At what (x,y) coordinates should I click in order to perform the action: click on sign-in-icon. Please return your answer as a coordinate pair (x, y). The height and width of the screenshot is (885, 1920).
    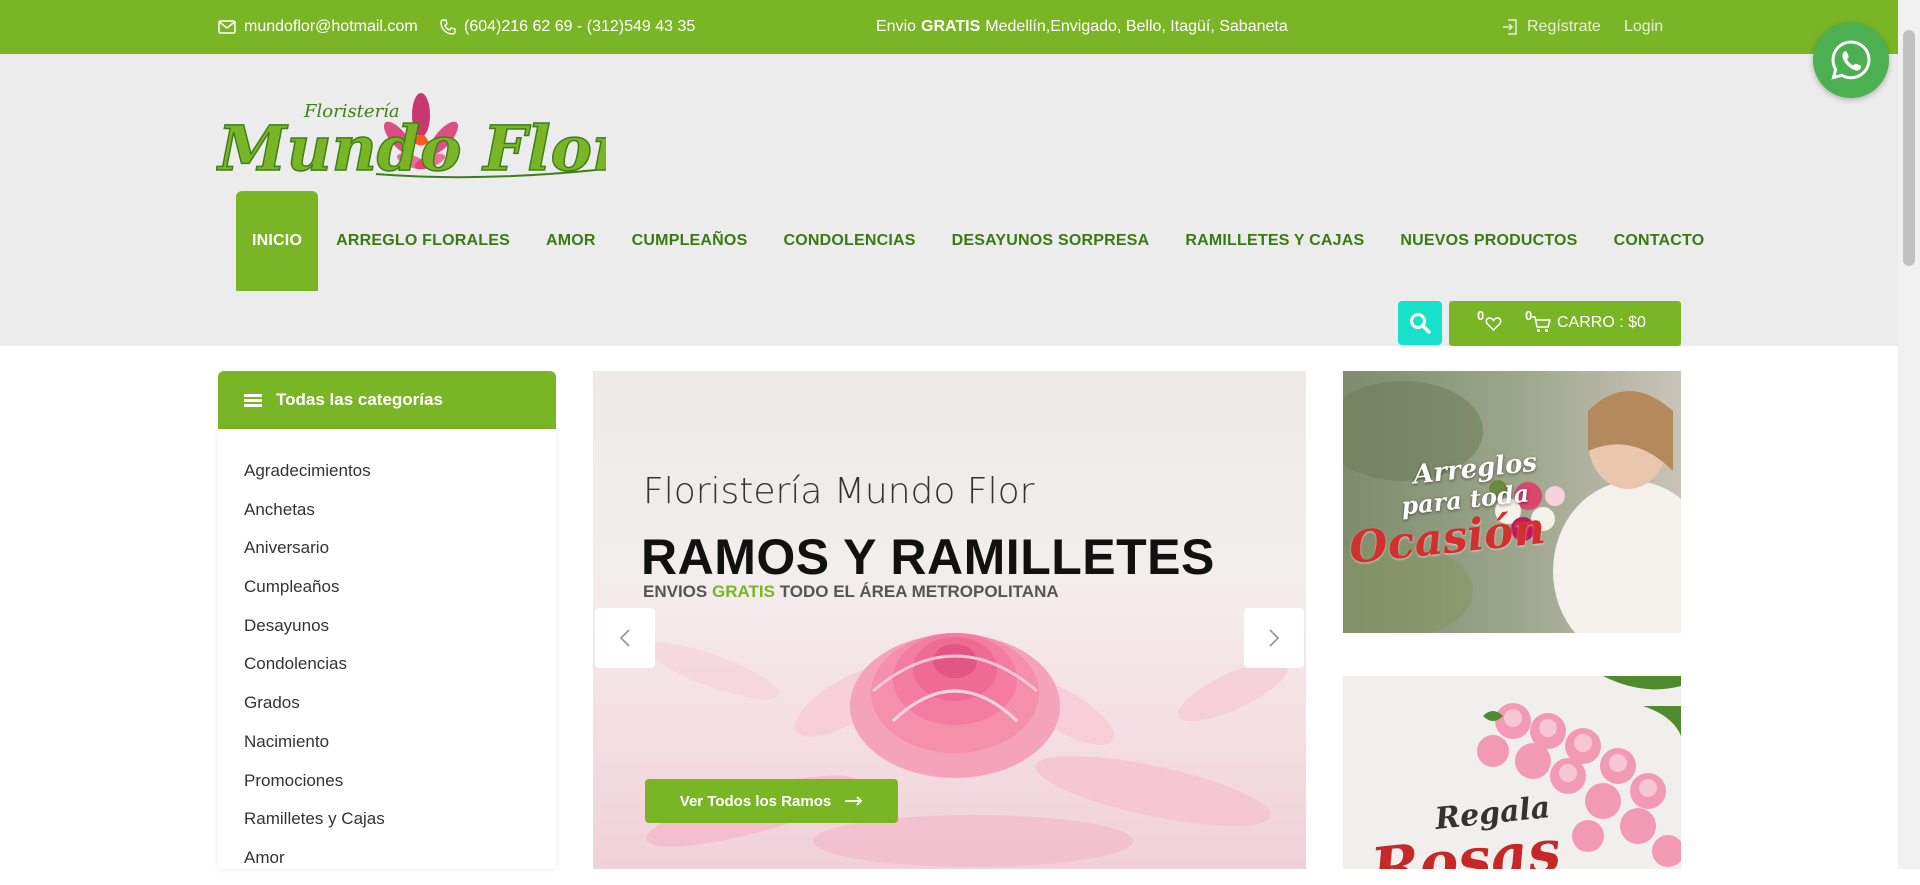
    Looking at the image, I should click on (1510, 27).